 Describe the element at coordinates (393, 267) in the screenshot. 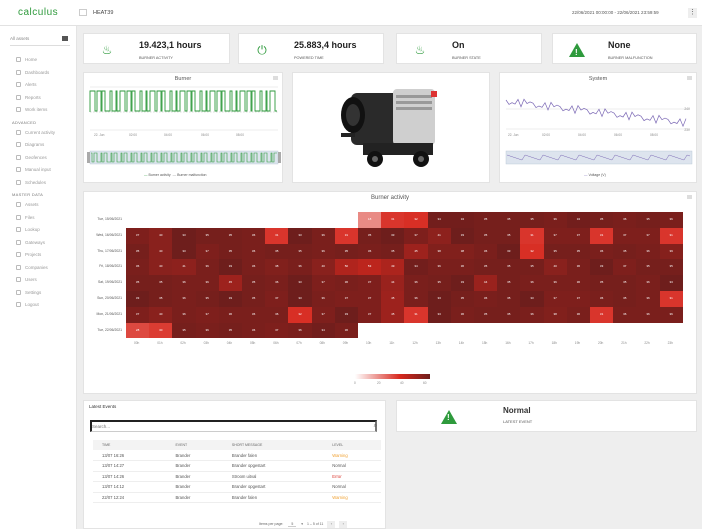

I see `heatmap-cell: 49` at that location.